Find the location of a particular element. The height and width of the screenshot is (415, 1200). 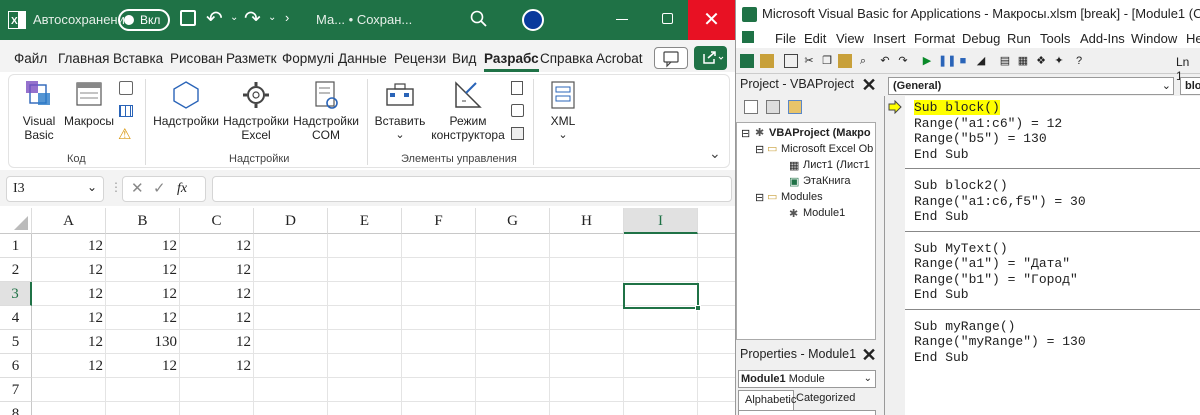

column-header-h: H is located at coordinates (587, 221).